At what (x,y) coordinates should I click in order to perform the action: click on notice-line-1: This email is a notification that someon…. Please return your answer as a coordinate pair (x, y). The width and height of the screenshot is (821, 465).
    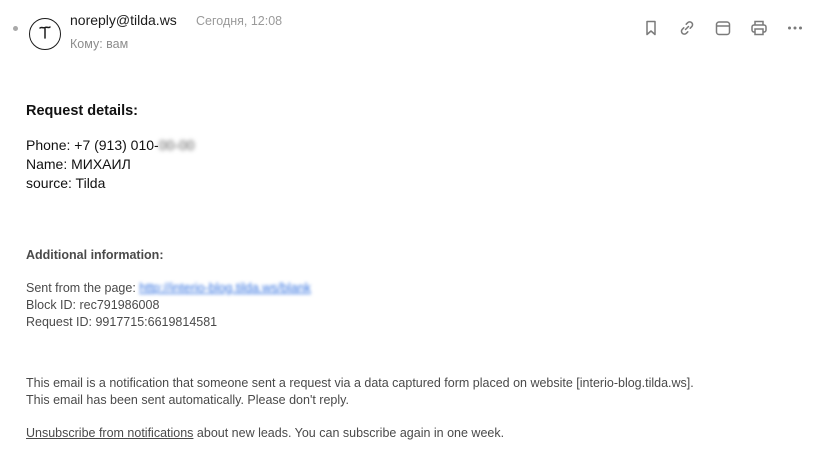
    Looking at the image, I should click on (360, 383).